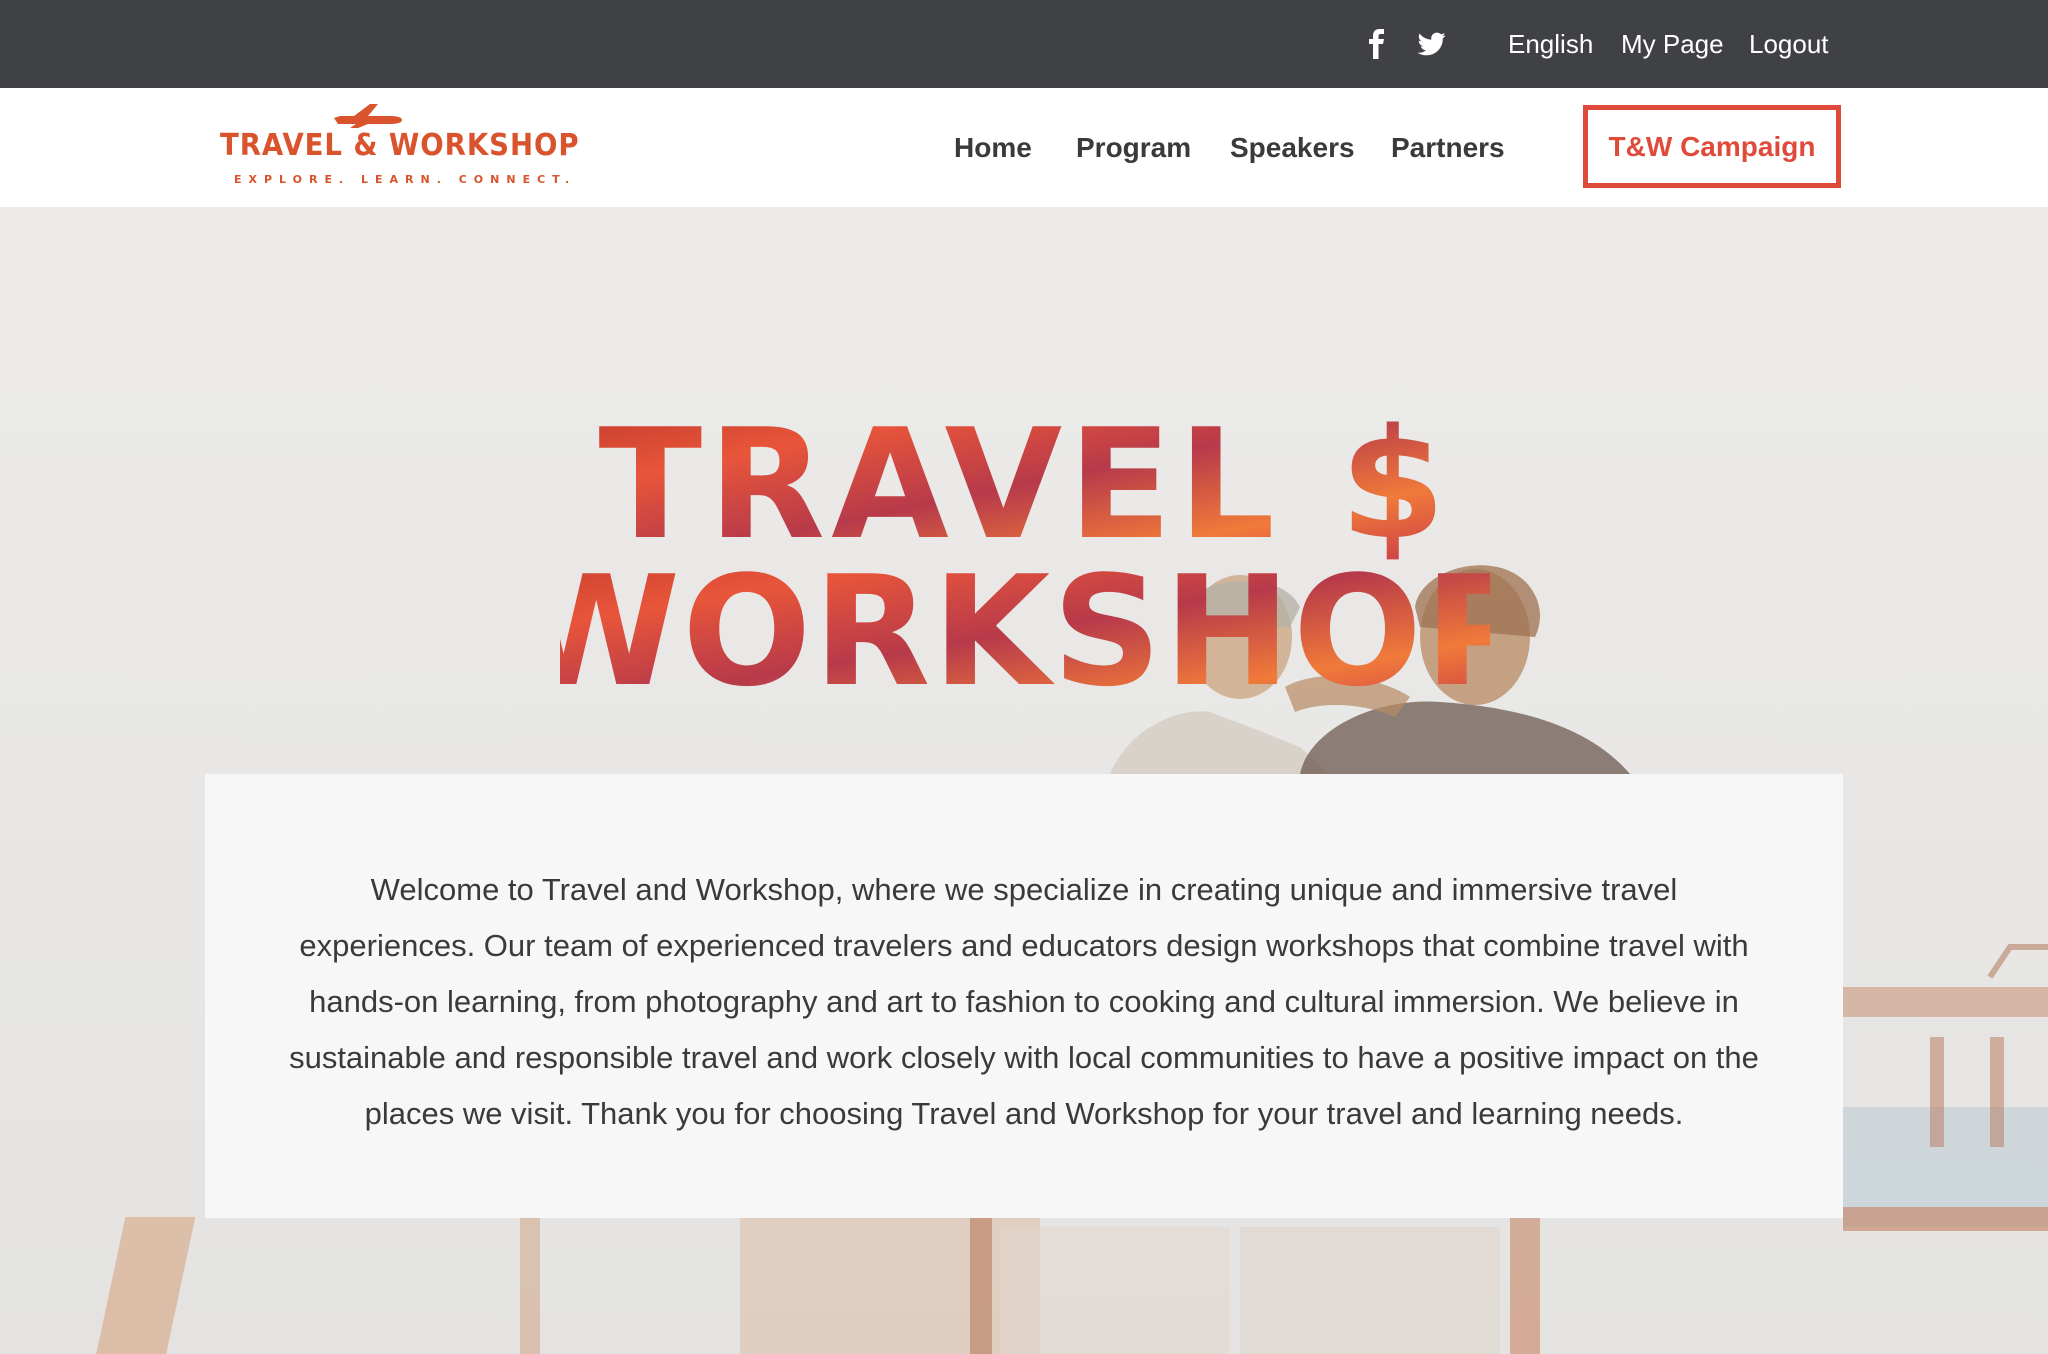 This screenshot has height=1354, width=2048. Describe the element at coordinates (1672, 44) in the screenshot. I see `my-page-link: My Page` at that location.